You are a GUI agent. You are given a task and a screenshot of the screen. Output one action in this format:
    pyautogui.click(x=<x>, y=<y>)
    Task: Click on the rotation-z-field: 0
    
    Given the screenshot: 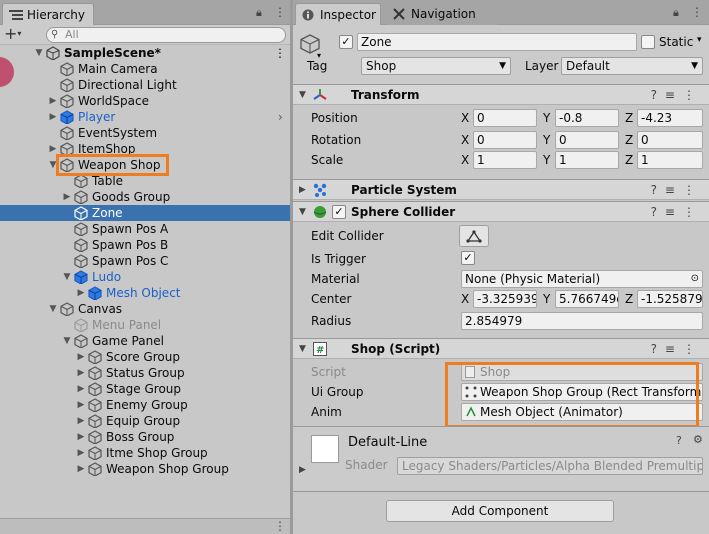 What is the action you would take?
    pyautogui.click(x=670, y=140)
    